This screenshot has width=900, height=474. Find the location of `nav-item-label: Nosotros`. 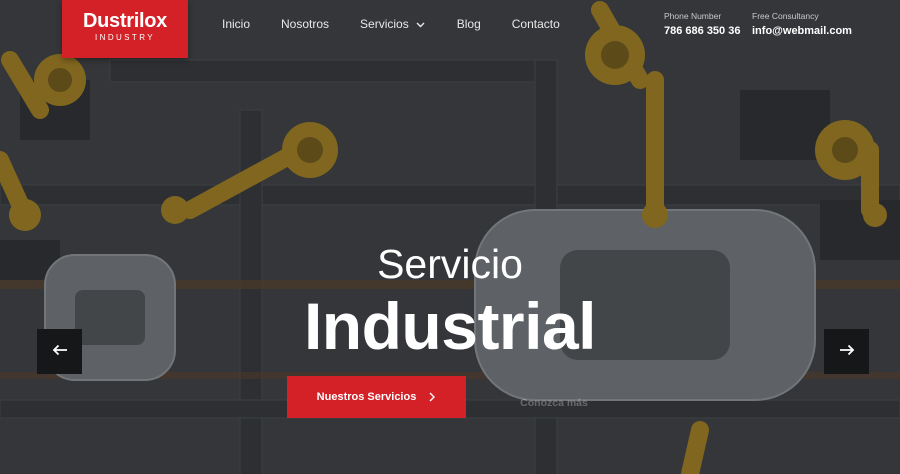

nav-item-label: Nosotros is located at coordinates (305, 24).